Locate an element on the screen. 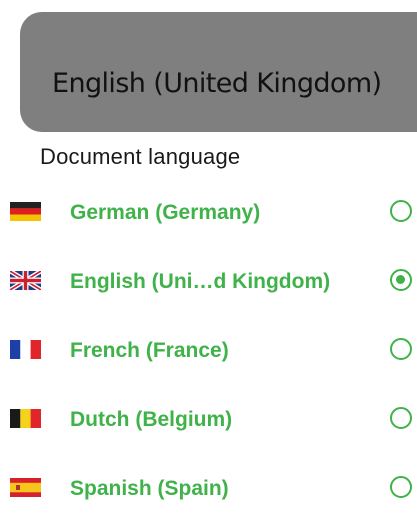 The width and height of the screenshot is (417, 523). belgium-flag-icon is located at coordinates (25, 418).